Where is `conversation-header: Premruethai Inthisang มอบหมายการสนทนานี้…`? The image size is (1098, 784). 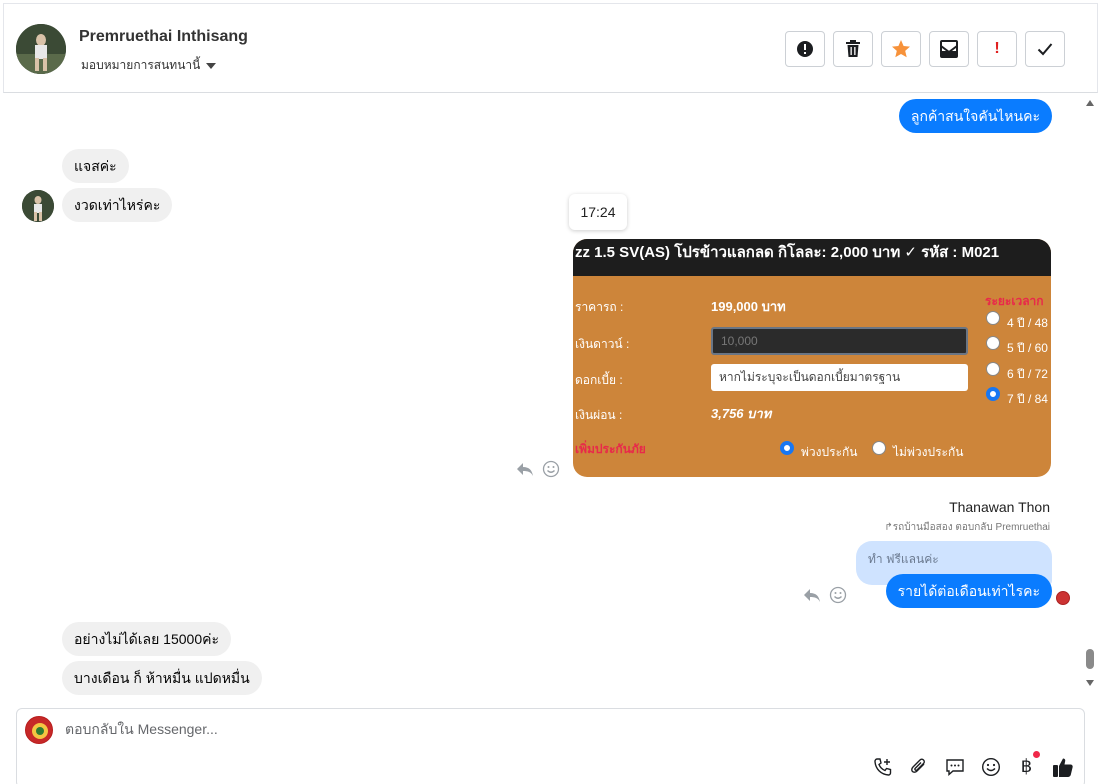 conversation-header: Premruethai Inthisang มอบหมายการสนทนานี้… is located at coordinates (550, 48).